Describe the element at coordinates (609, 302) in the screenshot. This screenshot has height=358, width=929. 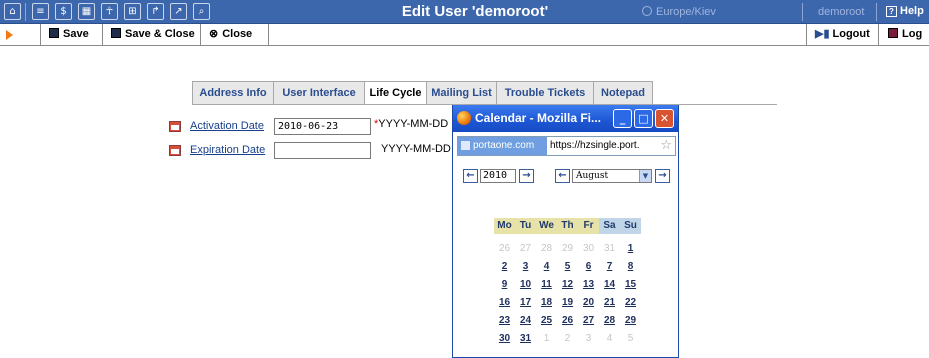
I see `calendar-day: 21` at that location.